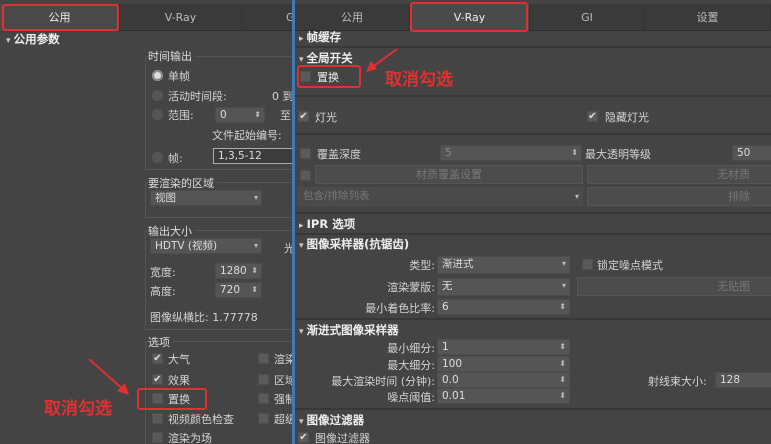 This screenshot has height=444, width=771. I want to click on aspect-ratio: 图像纵横比: 1.77778, so click(204, 317).